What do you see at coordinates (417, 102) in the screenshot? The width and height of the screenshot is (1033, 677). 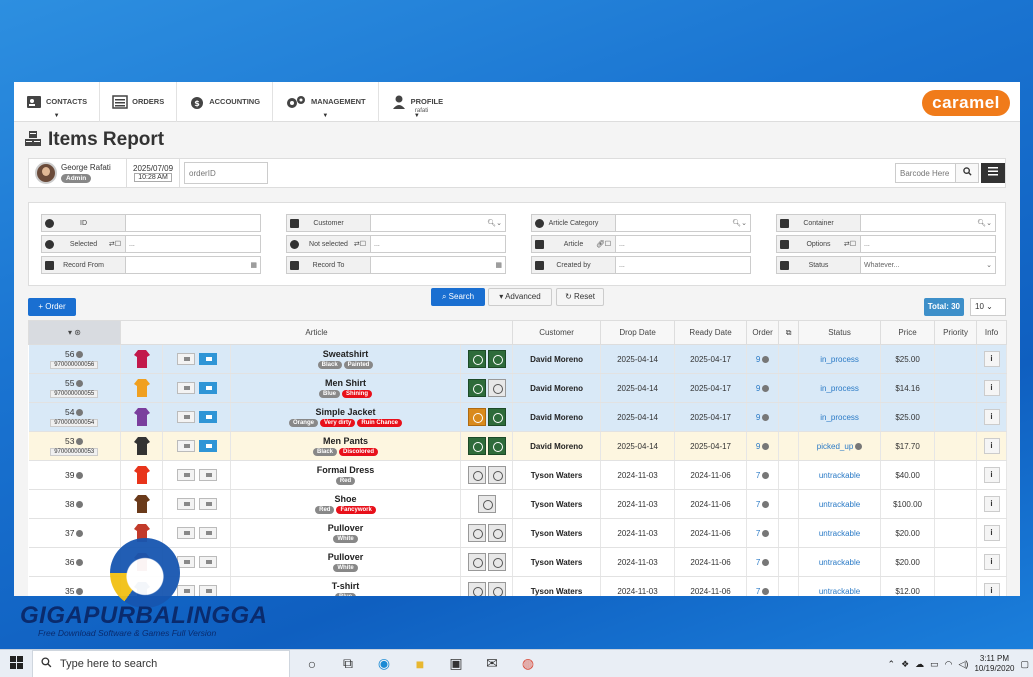 I see `nav-profile: PROFILE rafati ▼` at bounding box center [417, 102].